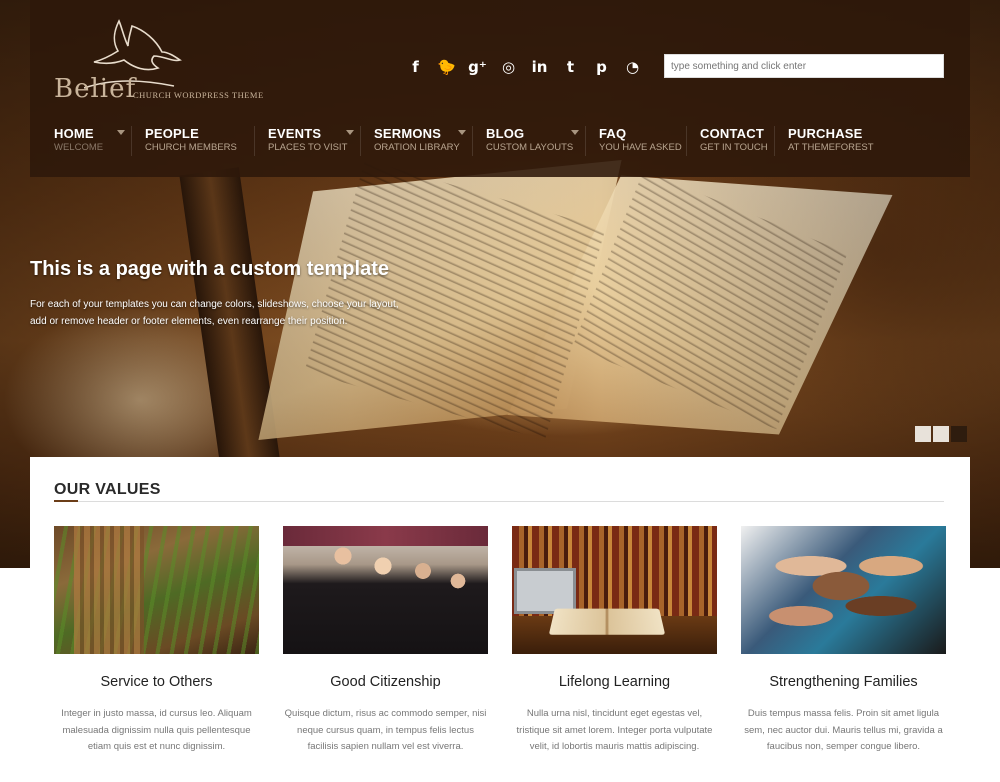  Describe the element at coordinates (732, 133) in the screenshot. I see `nav-label: CONTACT` at that location.